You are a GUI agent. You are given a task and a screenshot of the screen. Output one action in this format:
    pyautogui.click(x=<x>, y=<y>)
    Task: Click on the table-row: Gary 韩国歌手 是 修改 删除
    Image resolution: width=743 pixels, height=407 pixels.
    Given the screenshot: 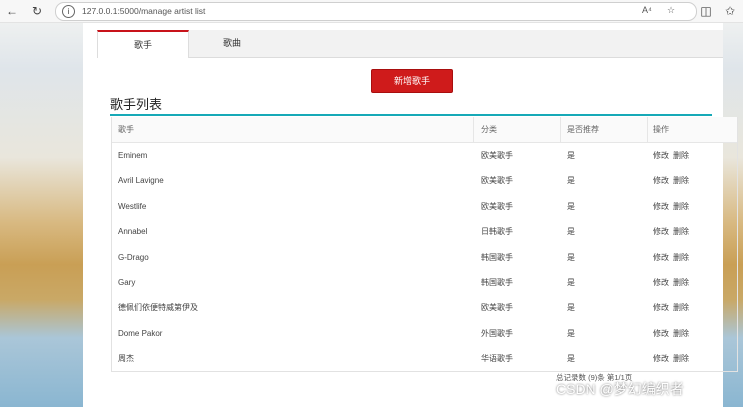 What is the action you would take?
    pyautogui.click(x=424, y=282)
    